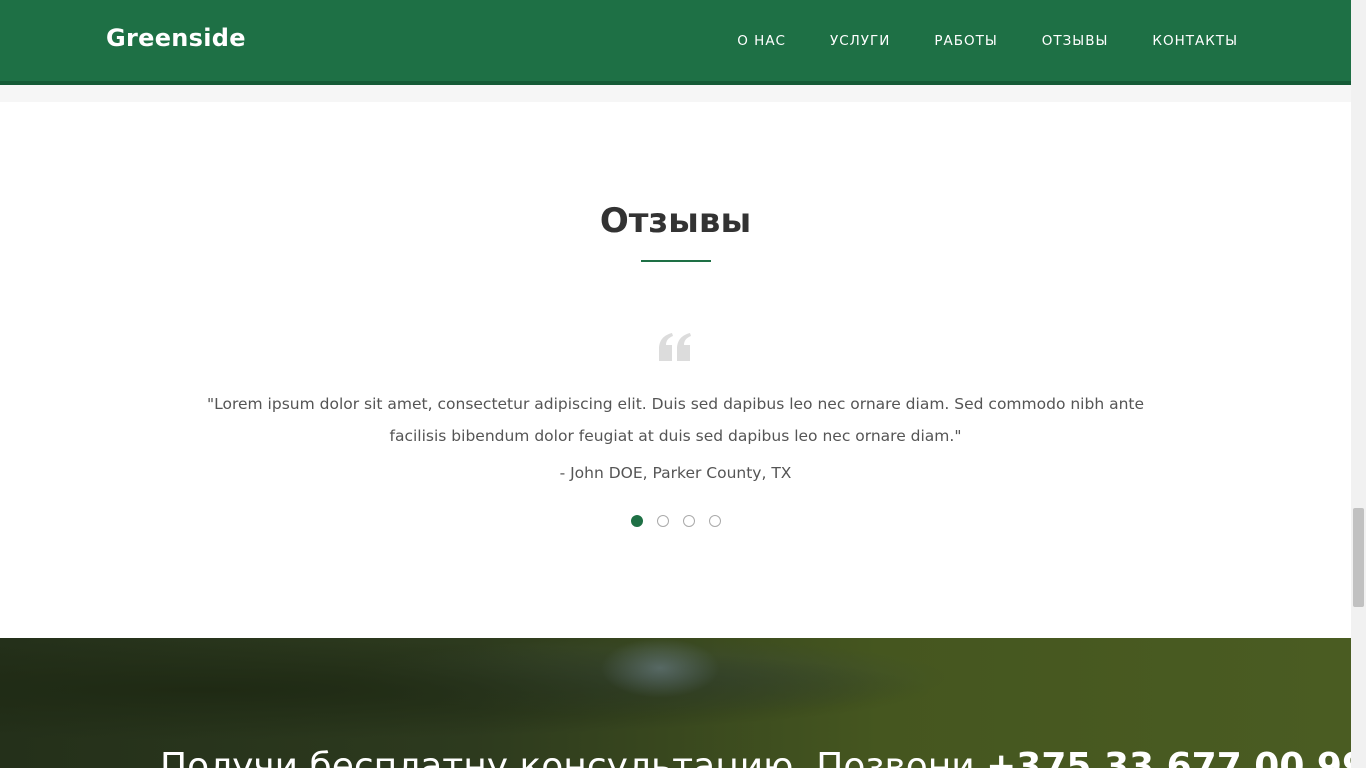 This screenshot has width=1366, height=768. Describe the element at coordinates (676, 261) in the screenshot. I see `title-underline` at that location.